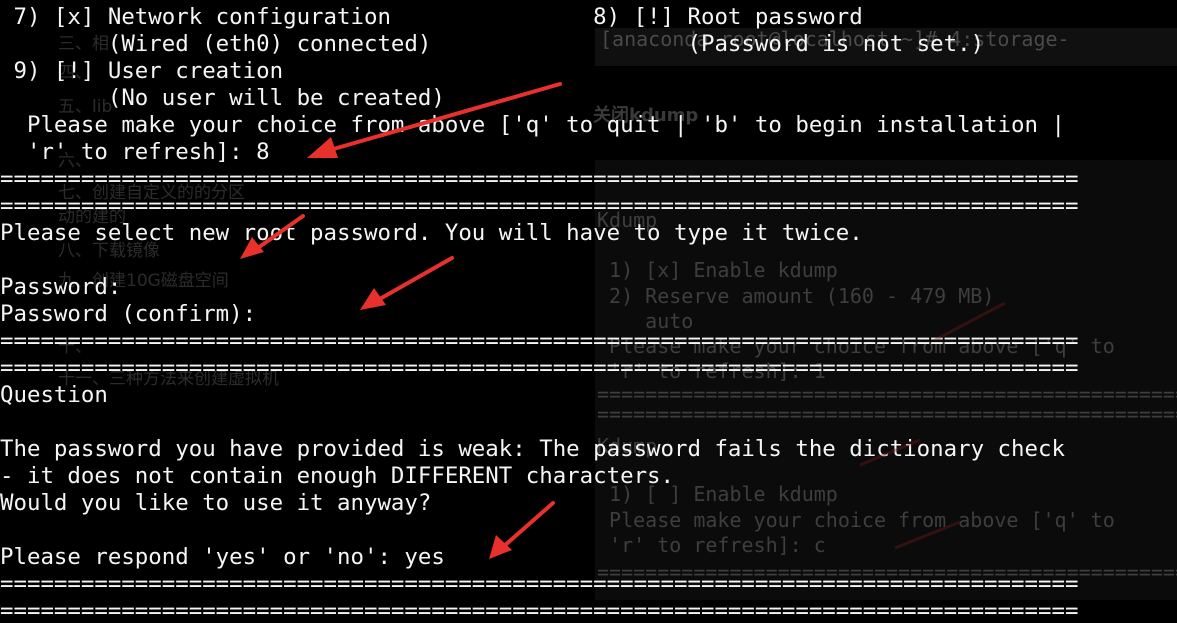 This screenshot has width=1177, height=623. I want to click on arrow-yes-response-icon, so click(522, 530).